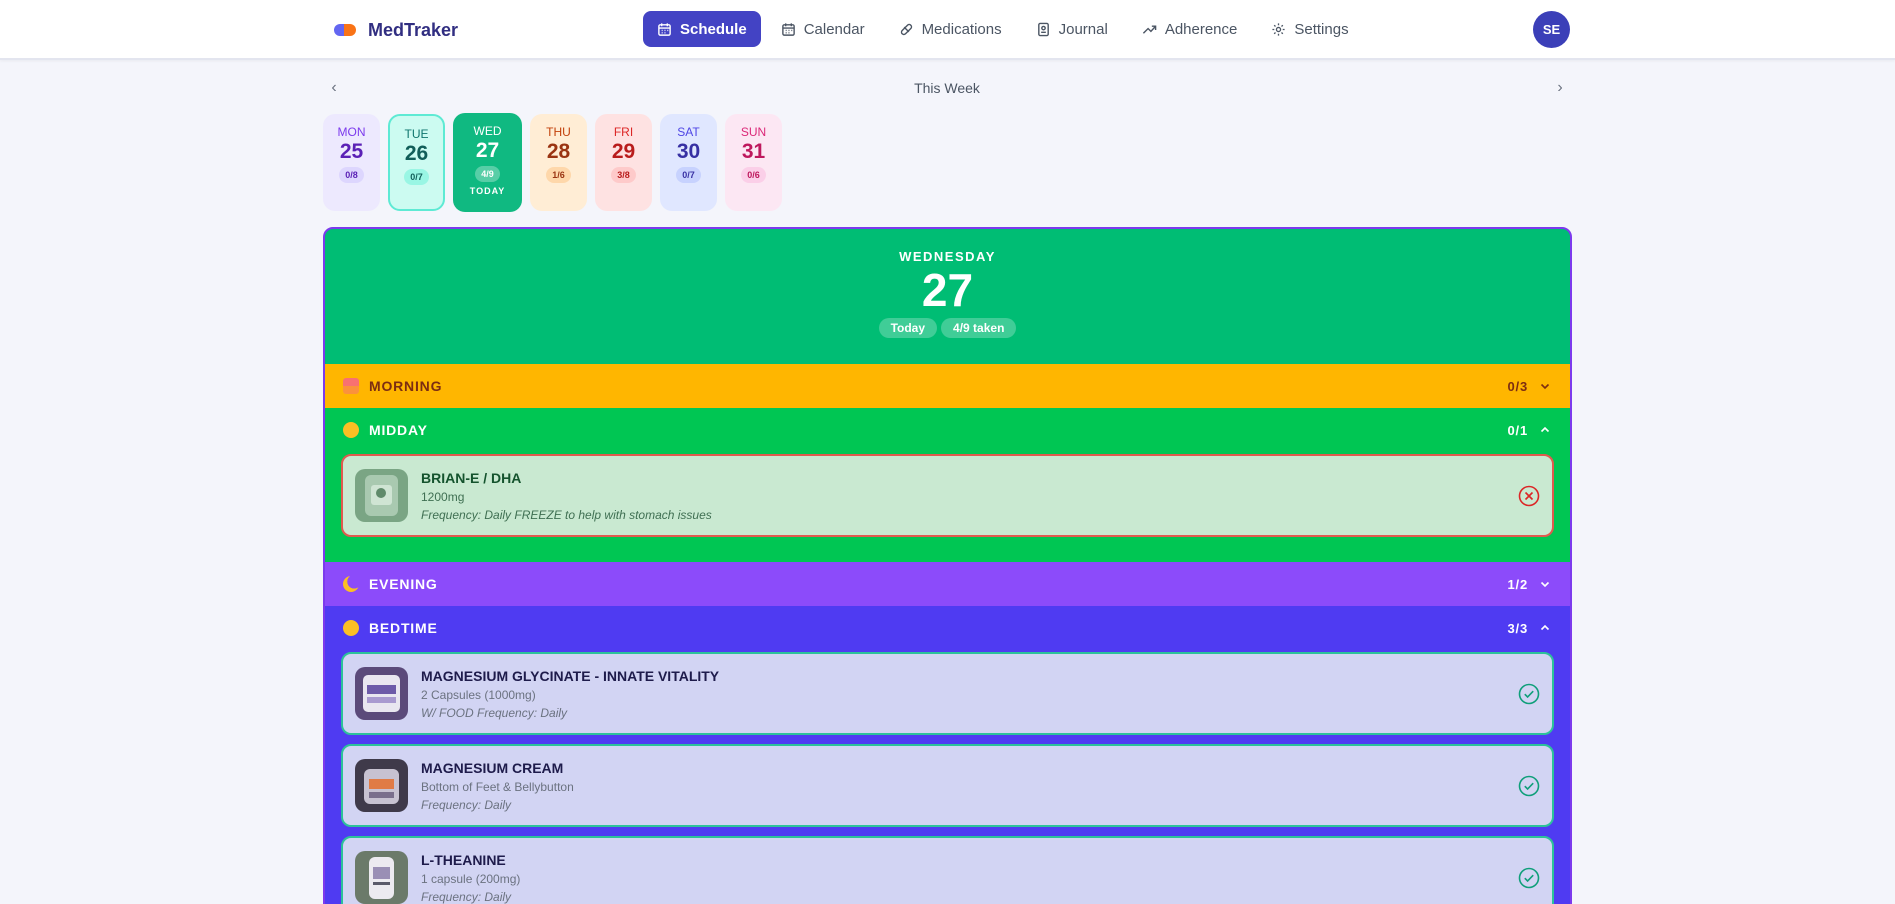  I want to click on section-label: EVENING, so click(403, 584).